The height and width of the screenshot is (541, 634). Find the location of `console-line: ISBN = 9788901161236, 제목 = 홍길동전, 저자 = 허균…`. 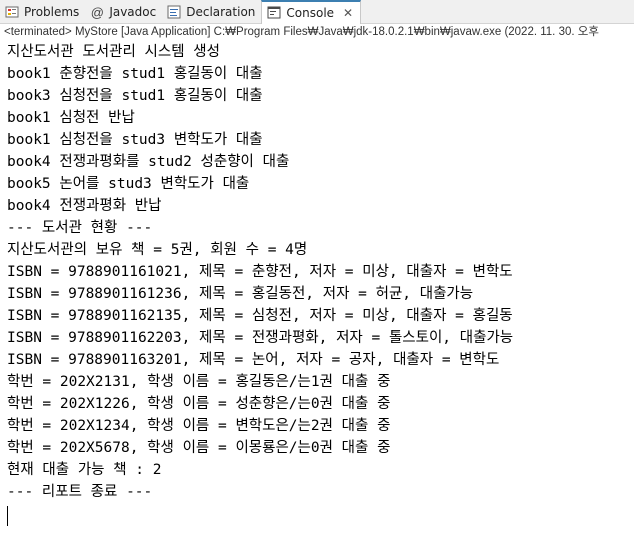

console-line: ISBN = 9788901161236, 제목 = 홍길동전, 저자 = 허균… is located at coordinates (240, 294).